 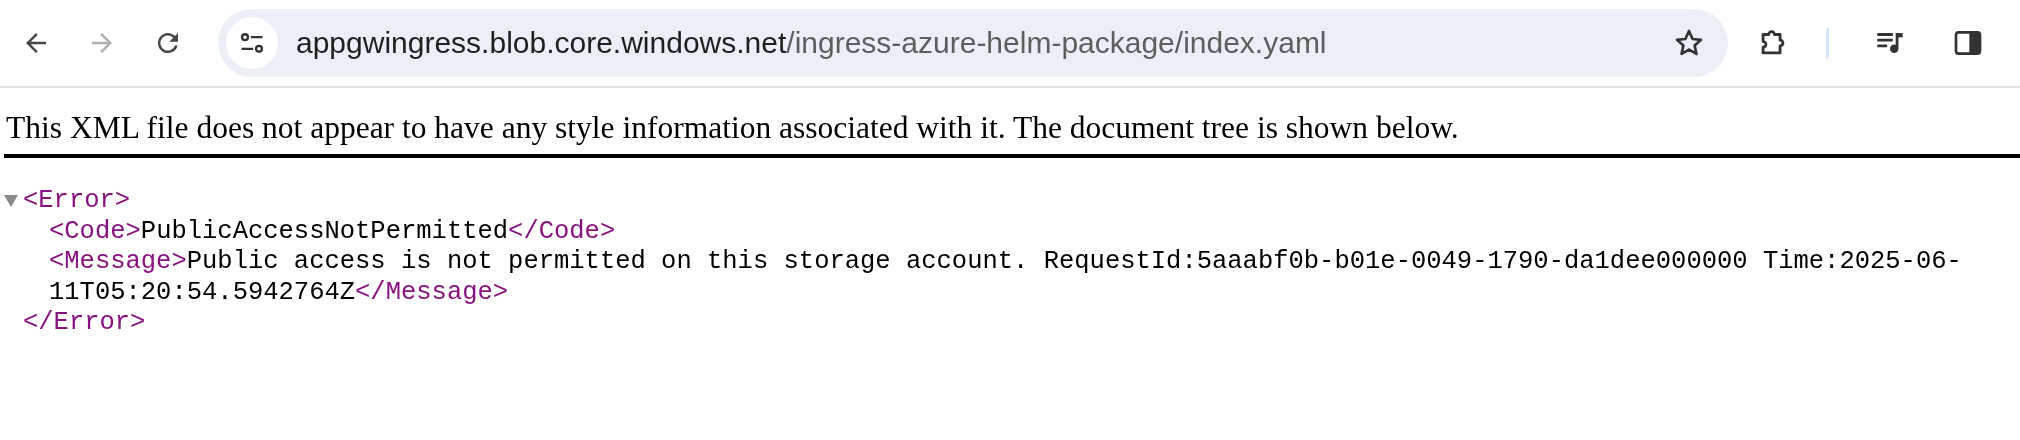 What do you see at coordinates (1006, 277) in the screenshot?
I see `xml-element-line: <Message>Public access is not permitted on this storage account. RequestId:5aaabf0b-b01e-0049-1790-da1dee000000 Time:2025-06-11T05:20:54.5942764Z</Message>` at bounding box center [1006, 277].